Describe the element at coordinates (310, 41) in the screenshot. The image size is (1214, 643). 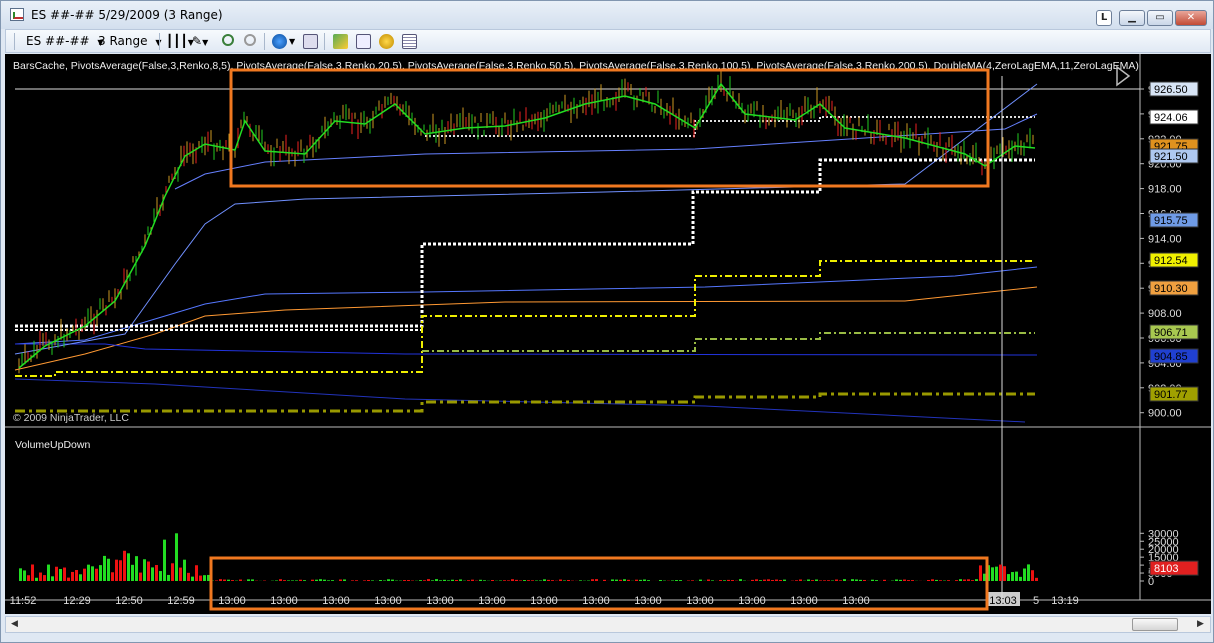
I see `properties-icon` at that location.